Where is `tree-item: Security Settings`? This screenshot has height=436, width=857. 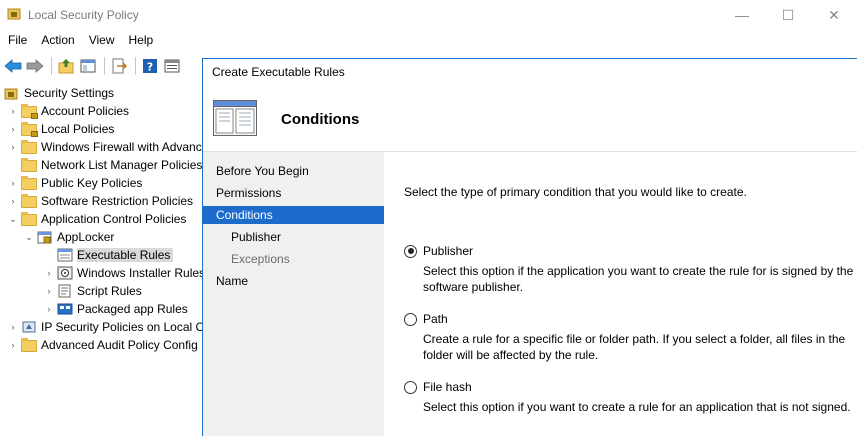 tree-item: Security Settings is located at coordinates (59, 93).